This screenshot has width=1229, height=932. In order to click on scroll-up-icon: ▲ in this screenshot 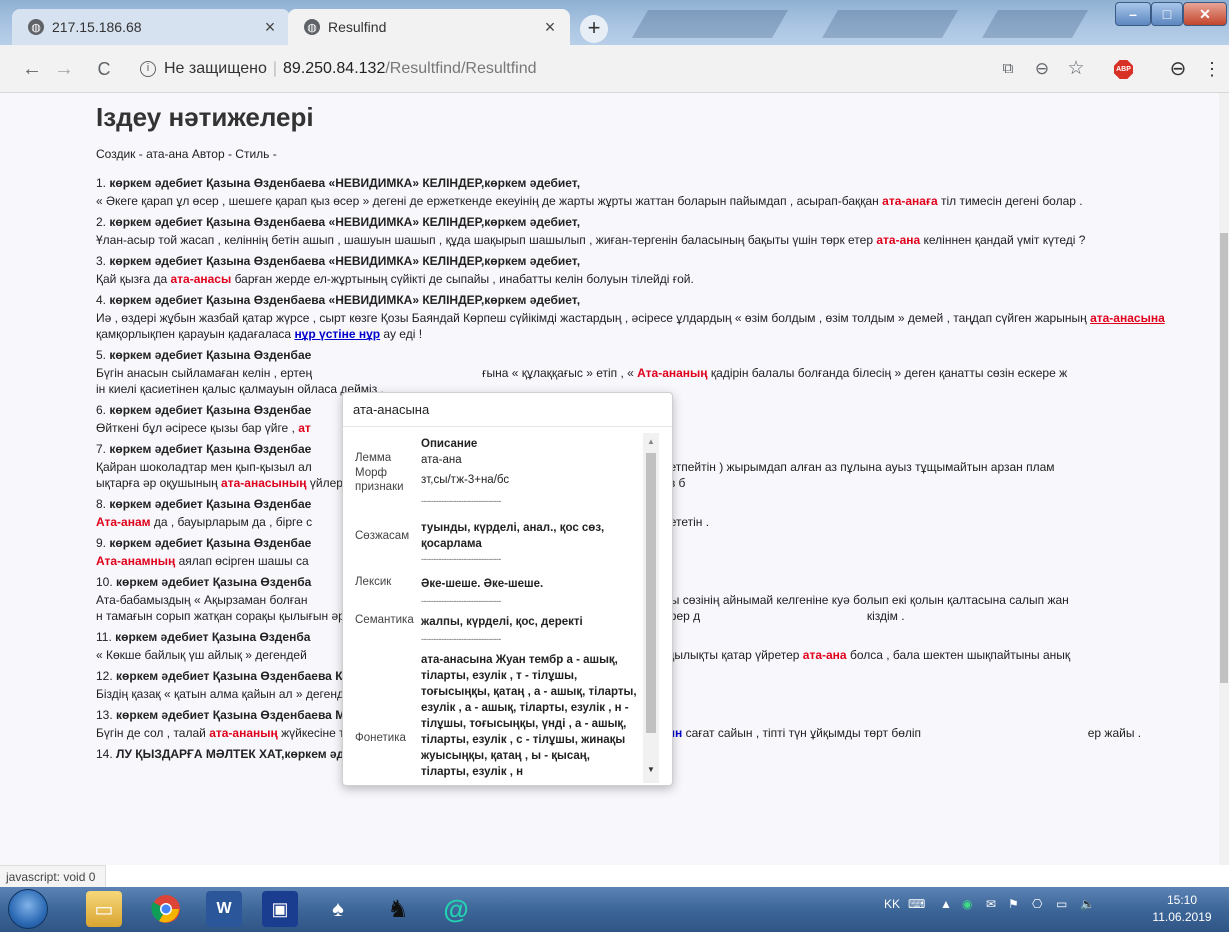, I will do `click(651, 441)`.